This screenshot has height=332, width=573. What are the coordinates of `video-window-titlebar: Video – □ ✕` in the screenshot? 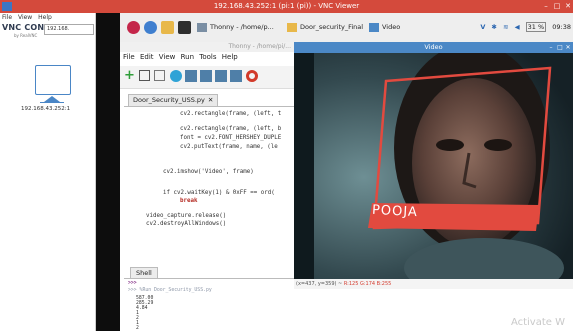 It's located at (433, 47).